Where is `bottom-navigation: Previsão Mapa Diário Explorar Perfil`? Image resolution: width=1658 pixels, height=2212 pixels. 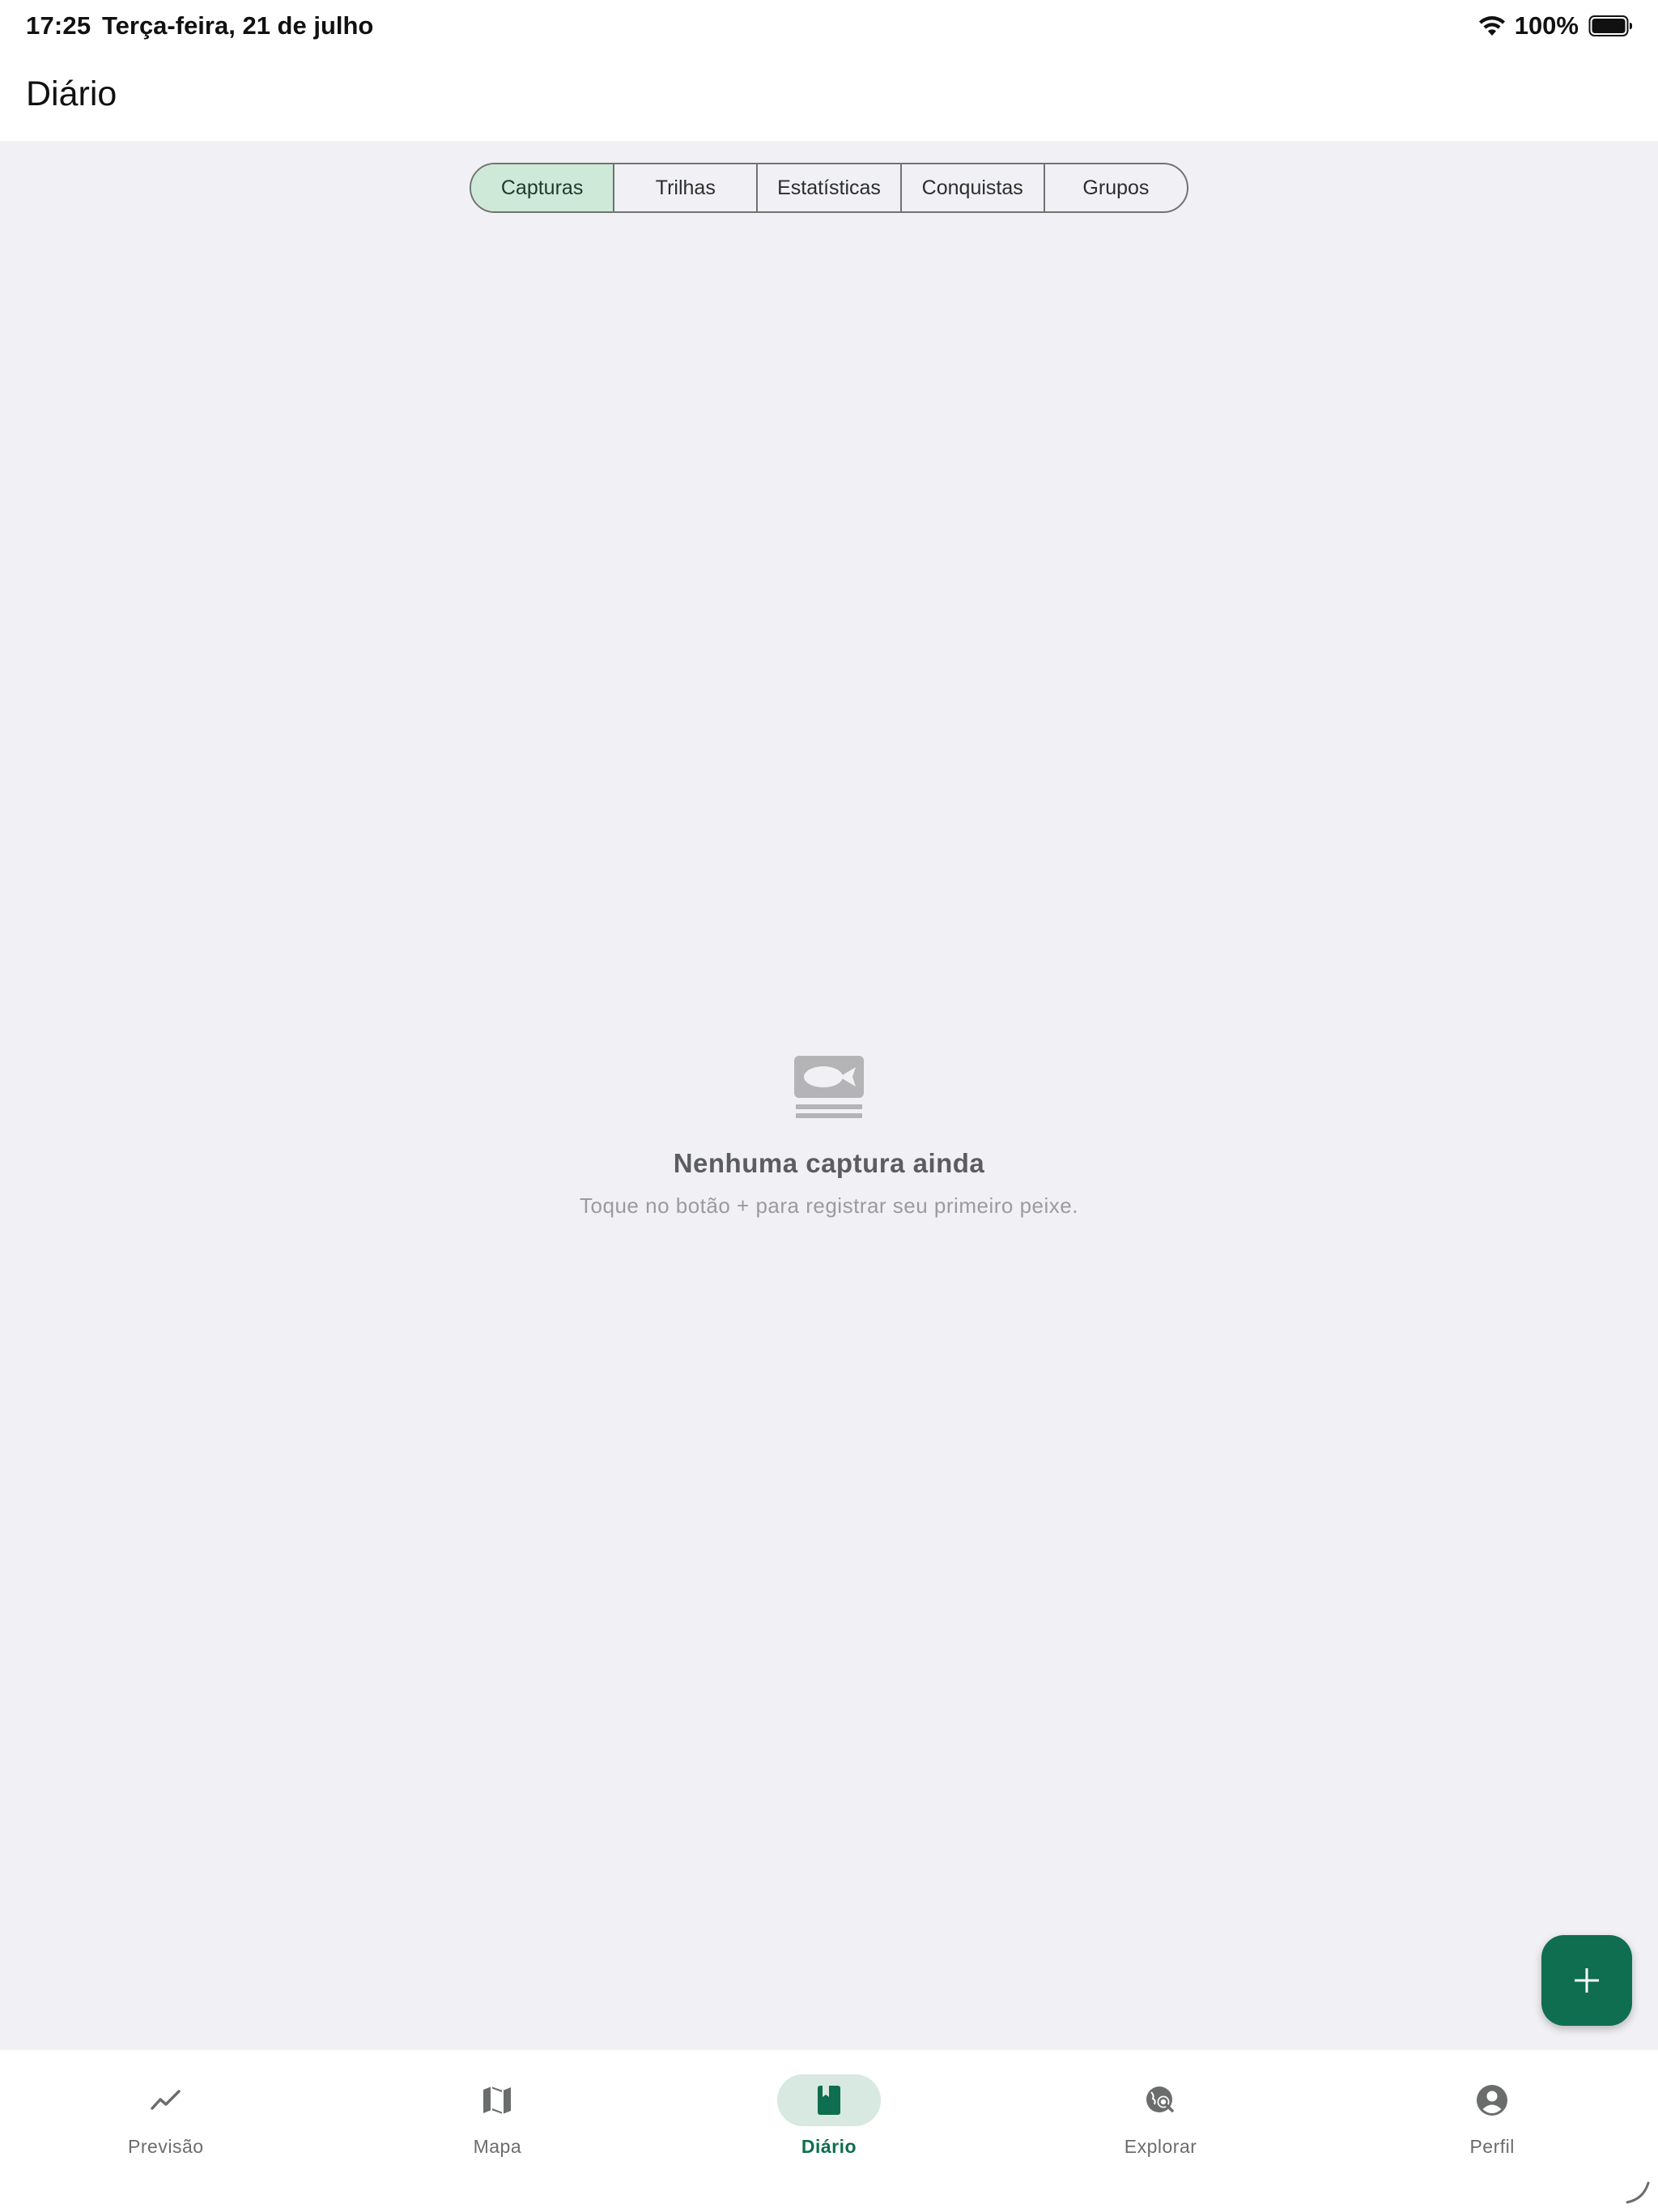 bottom-navigation: Previsão Mapa Diário Explorar Perfil is located at coordinates (829, 2131).